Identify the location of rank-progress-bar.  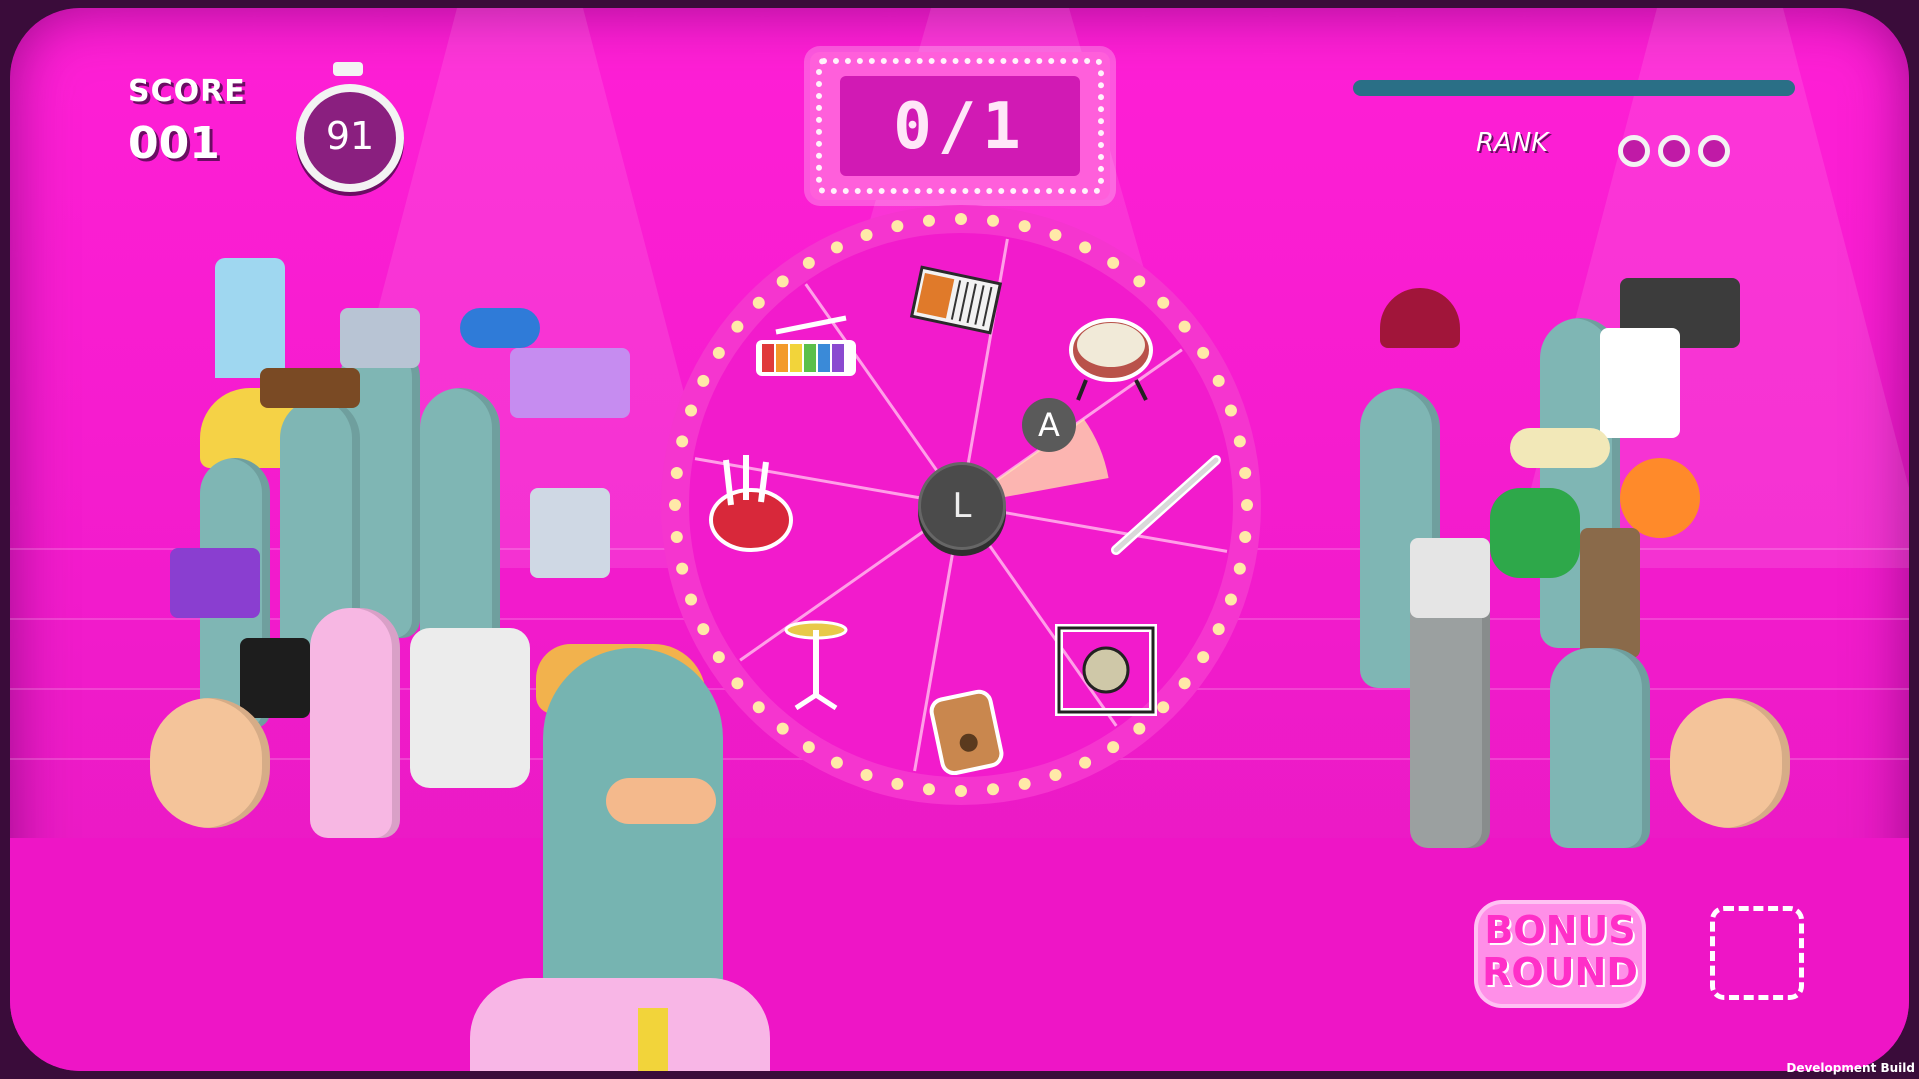
(1574, 88).